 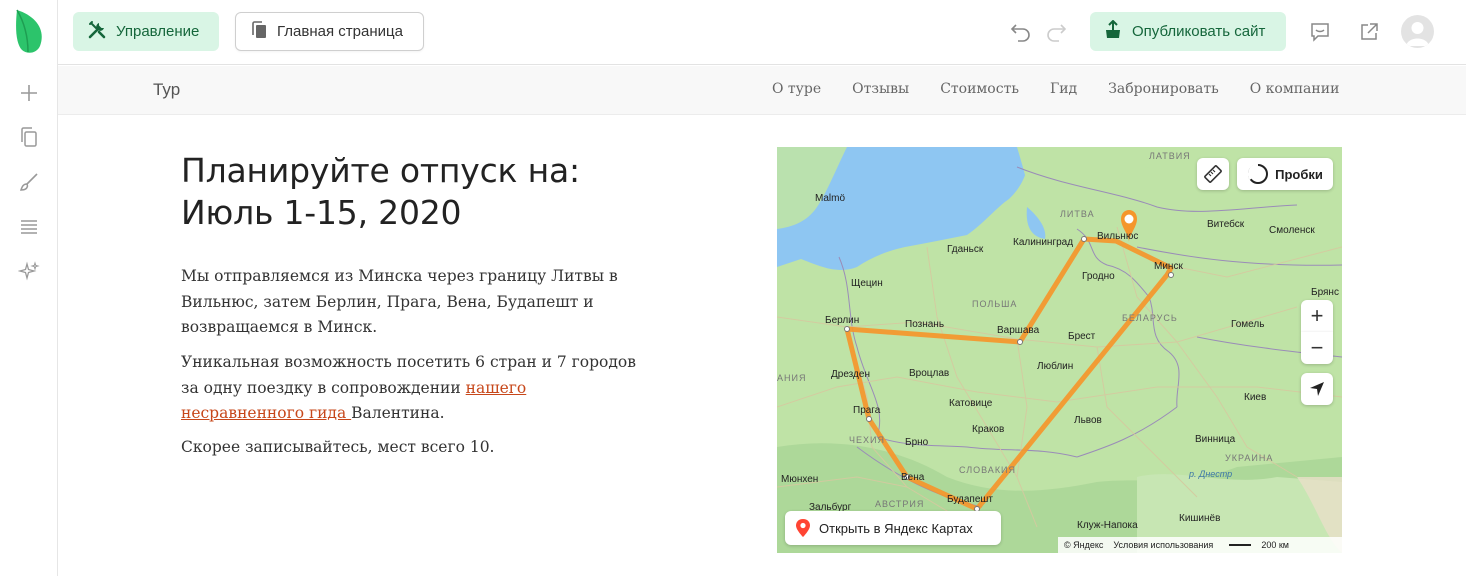 What do you see at coordinates (321, 212) in the screenshot?
I see `title-line-2: Июль 1-15, 2020` at bounding box center [321, 212].